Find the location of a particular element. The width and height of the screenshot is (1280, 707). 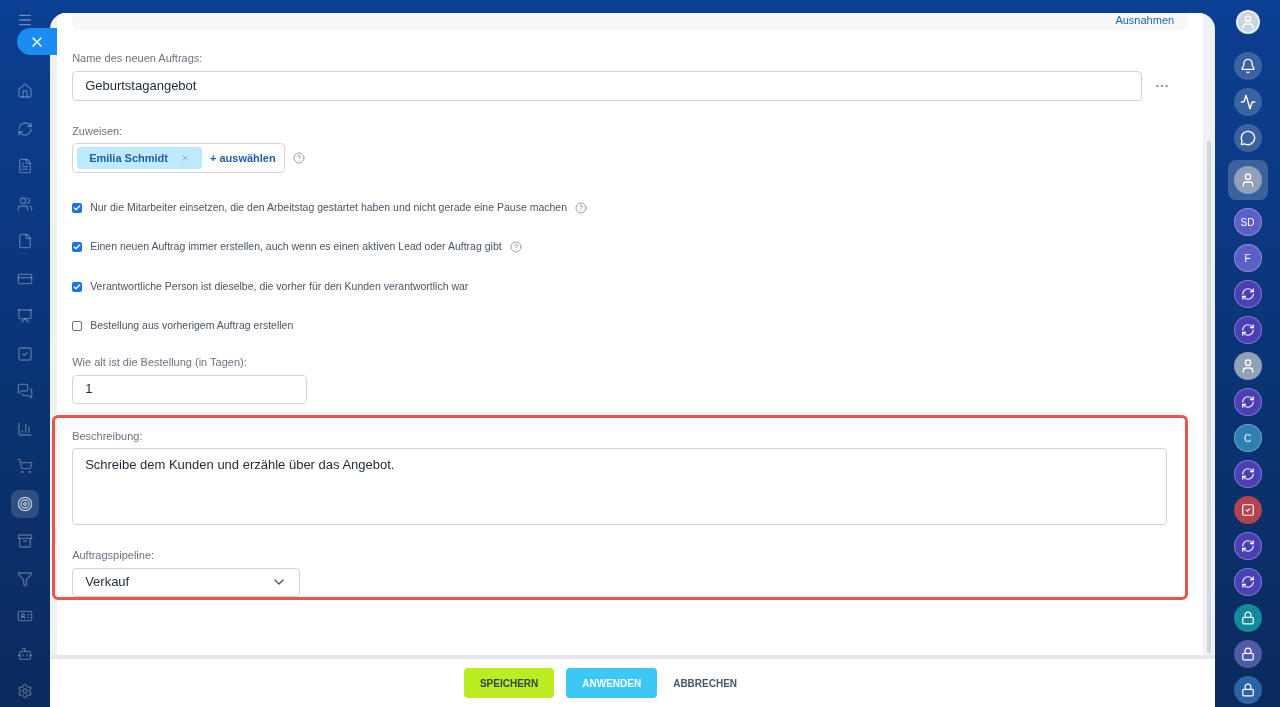

nav-button is located at coordinates (25, 503).